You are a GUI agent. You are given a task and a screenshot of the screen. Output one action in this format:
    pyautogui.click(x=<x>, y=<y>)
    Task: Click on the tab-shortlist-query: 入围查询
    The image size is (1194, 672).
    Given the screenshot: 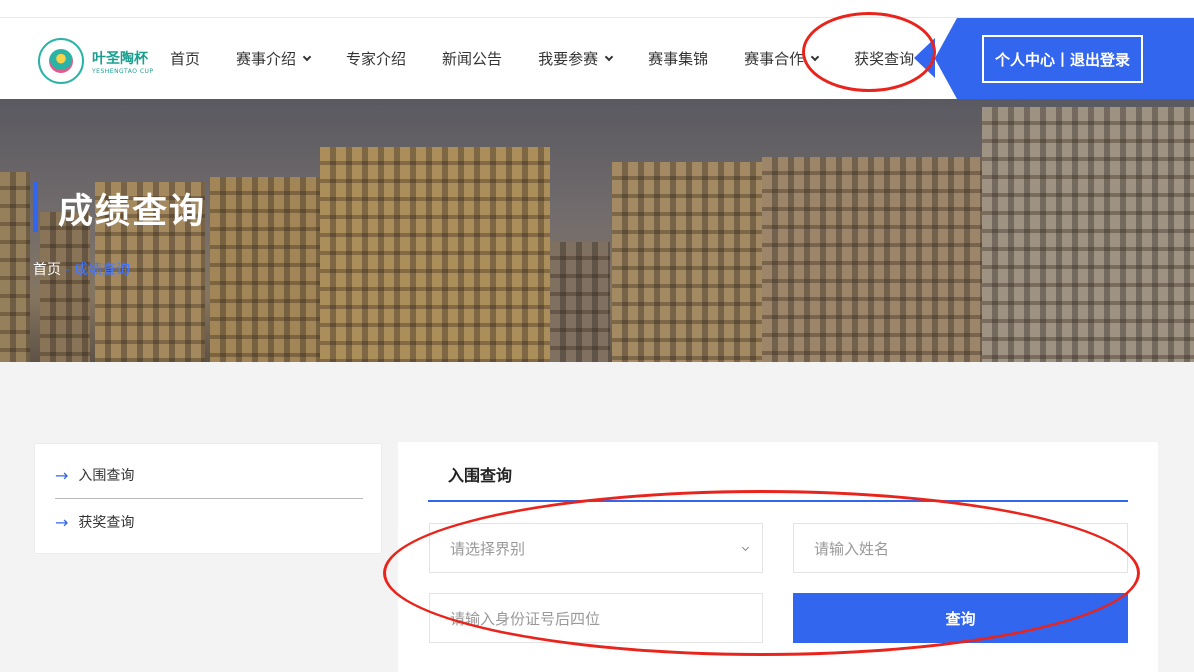 What is the action you would take?
    pyautogui.click(x=480, y=474)
    